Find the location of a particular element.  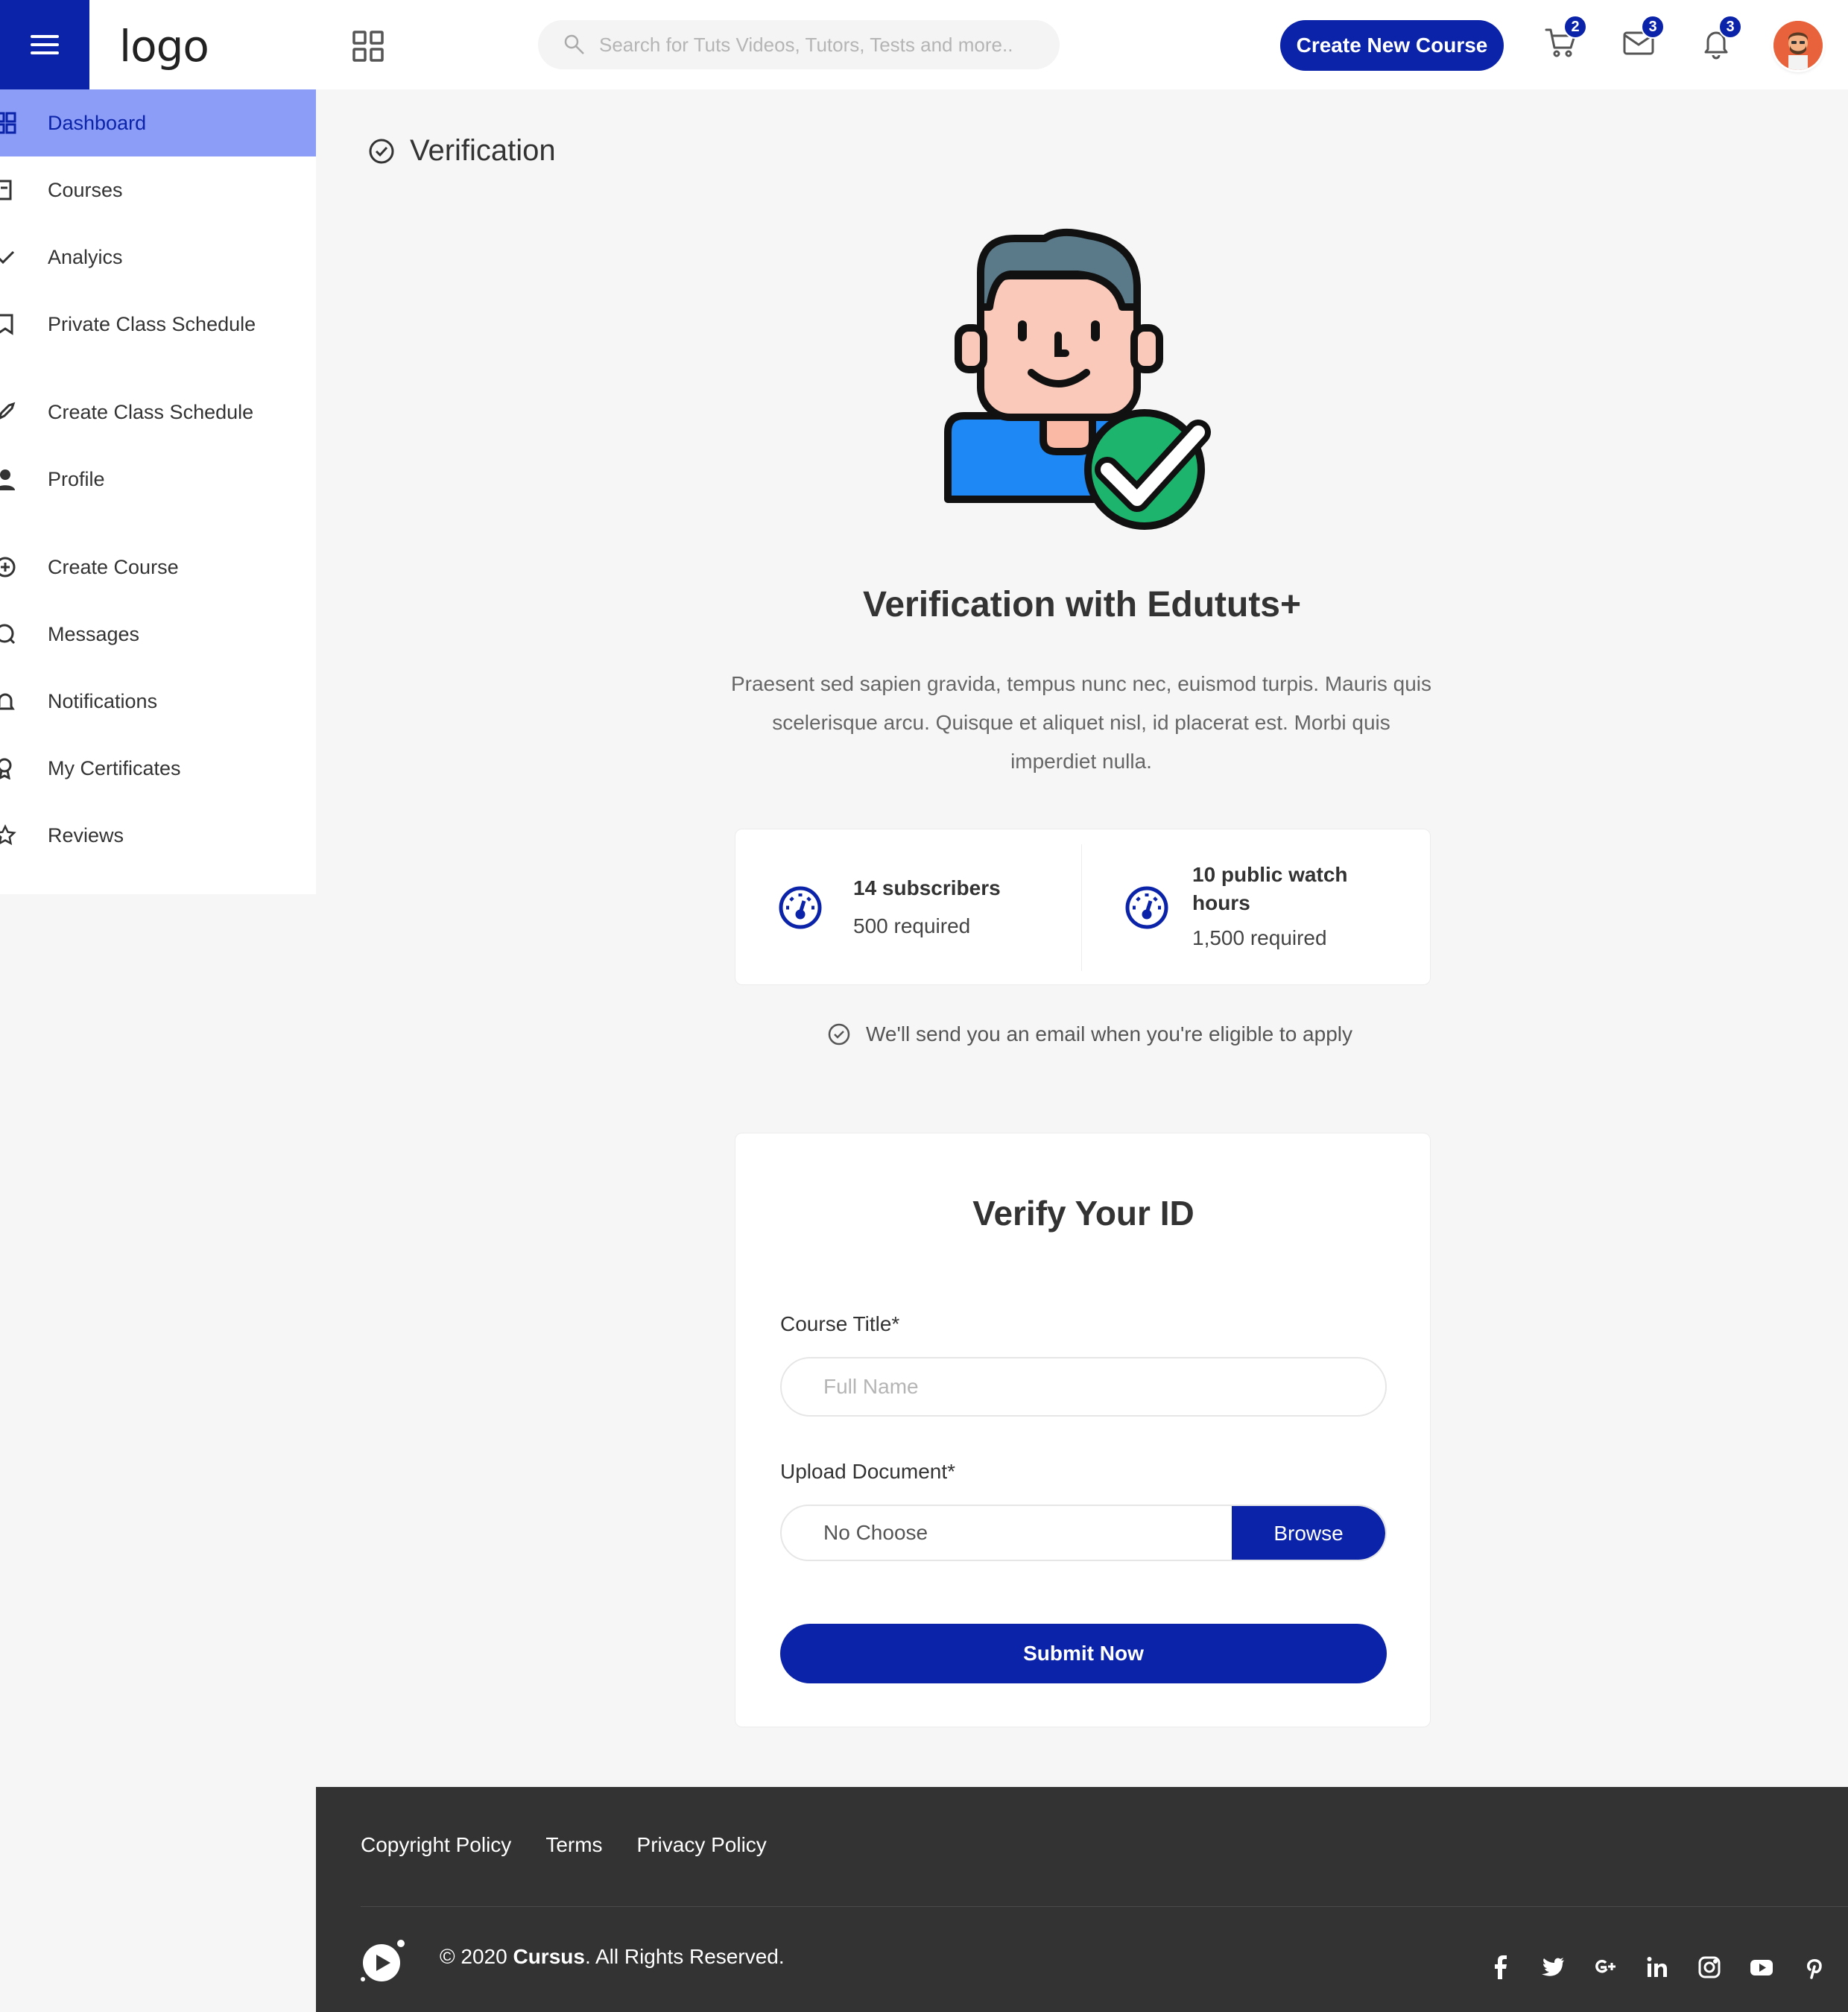

mail-button: 3 is located at coordinates (1643, 39).